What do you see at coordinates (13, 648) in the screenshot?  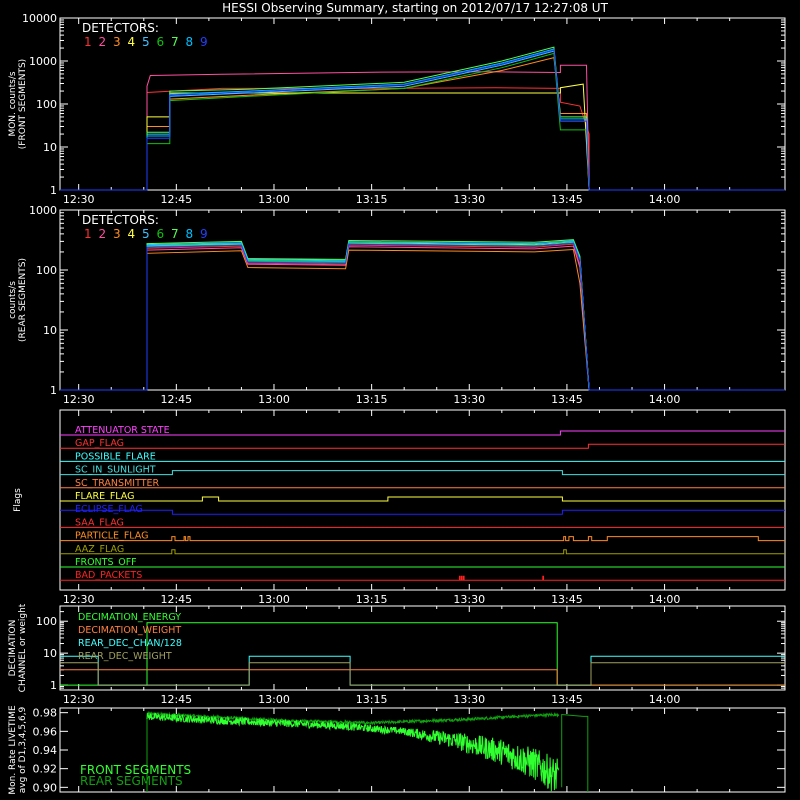 I see `decimation-y-axis-label: DECIMATION` at bounding box center [13, 648].